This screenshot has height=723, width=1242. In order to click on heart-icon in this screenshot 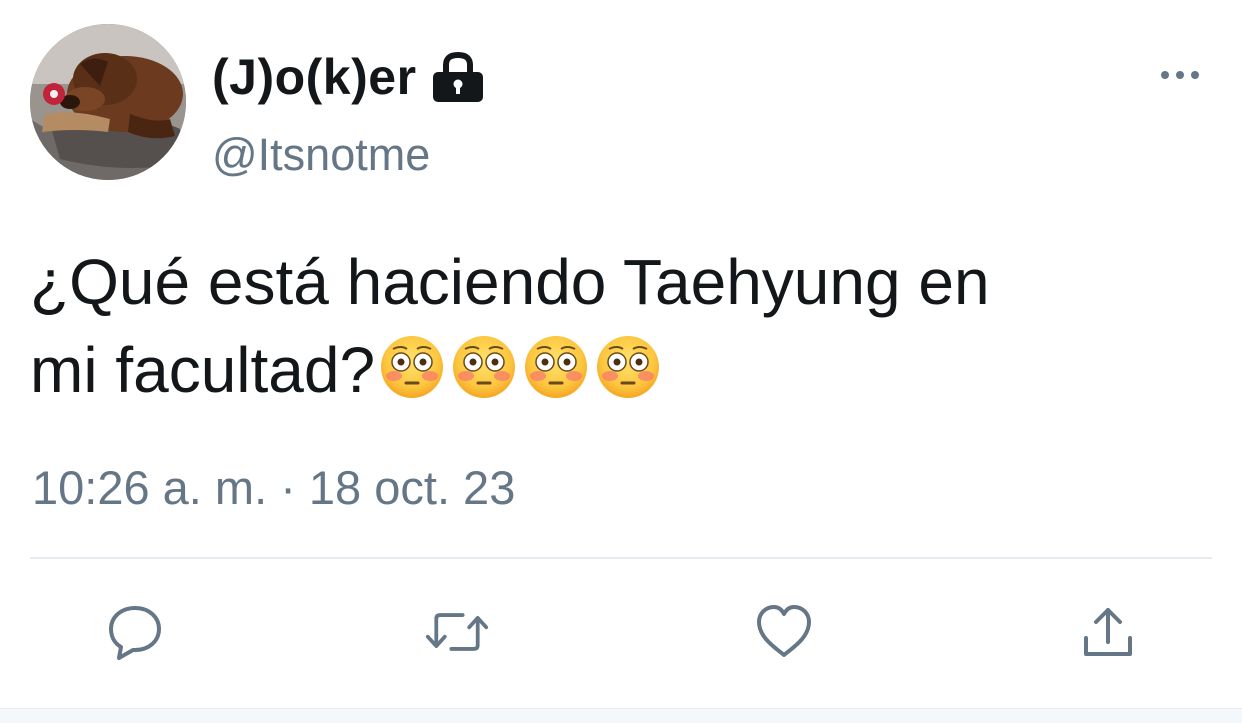, I will do `click(784, 631)`.